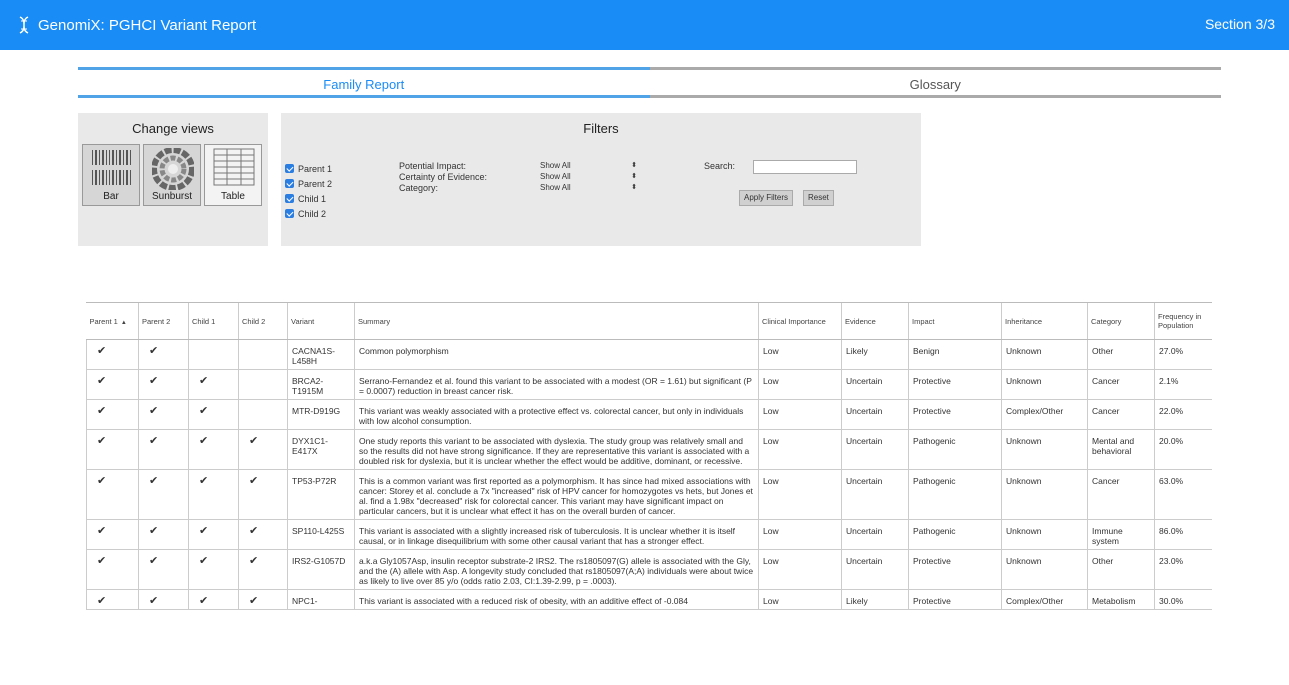  I want to click on cell-impact: Pathogenic, so click(955, 494).